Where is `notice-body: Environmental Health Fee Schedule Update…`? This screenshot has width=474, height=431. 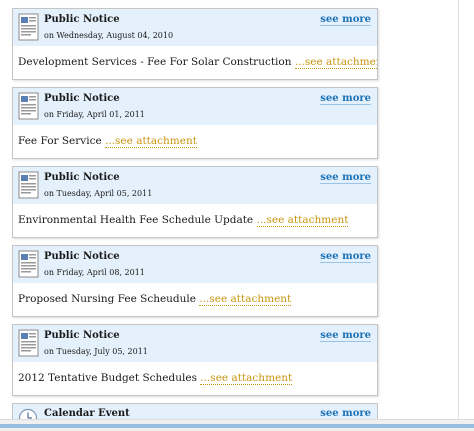 notice-body: Environmental Health Fee Schedule Update… is located at coordinates (195, 215).